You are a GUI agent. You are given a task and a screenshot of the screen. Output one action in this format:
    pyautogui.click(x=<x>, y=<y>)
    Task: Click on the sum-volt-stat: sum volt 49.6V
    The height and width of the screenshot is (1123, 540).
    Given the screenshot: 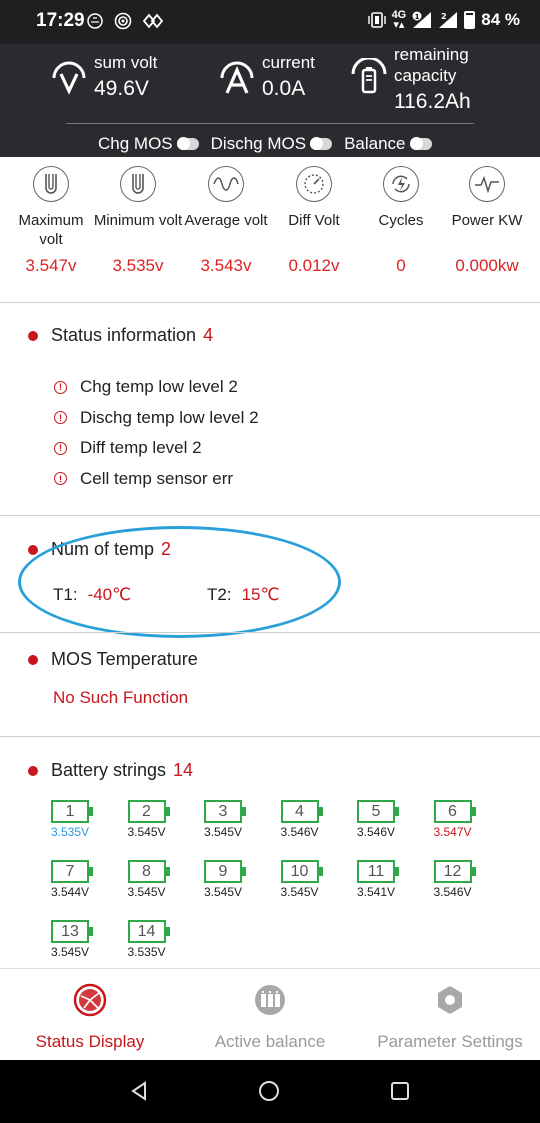 What is the action you would take?
    pyautogui.click(x=103, y=77)
    